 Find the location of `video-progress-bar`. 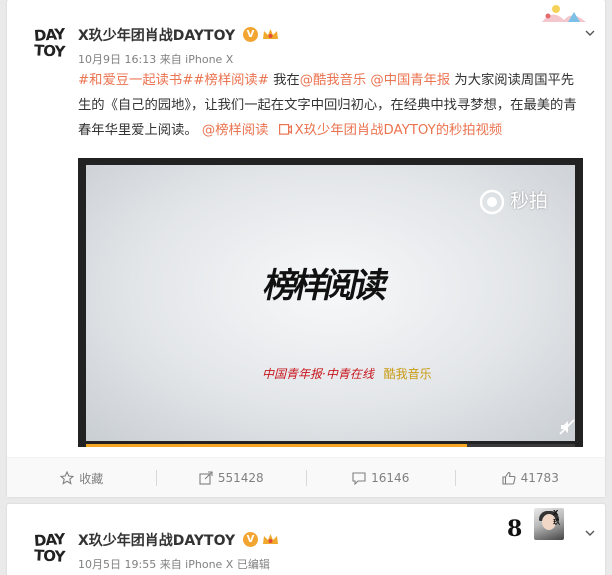

video-progress-bar is located at coordinates (330, 445).